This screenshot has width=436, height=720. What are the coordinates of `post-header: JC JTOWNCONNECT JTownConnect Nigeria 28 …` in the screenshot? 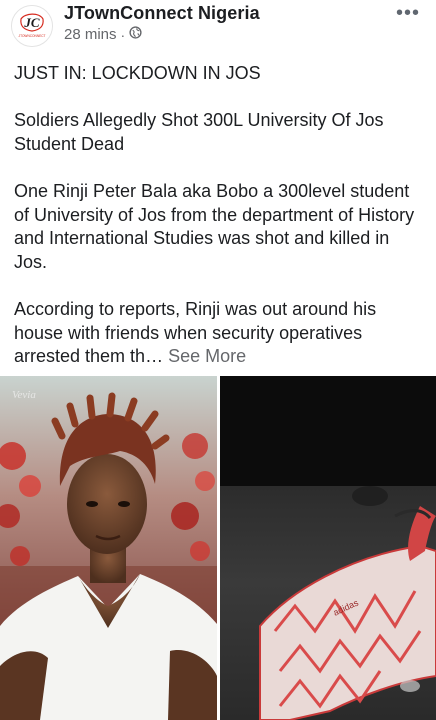 It's located at (218, 28).